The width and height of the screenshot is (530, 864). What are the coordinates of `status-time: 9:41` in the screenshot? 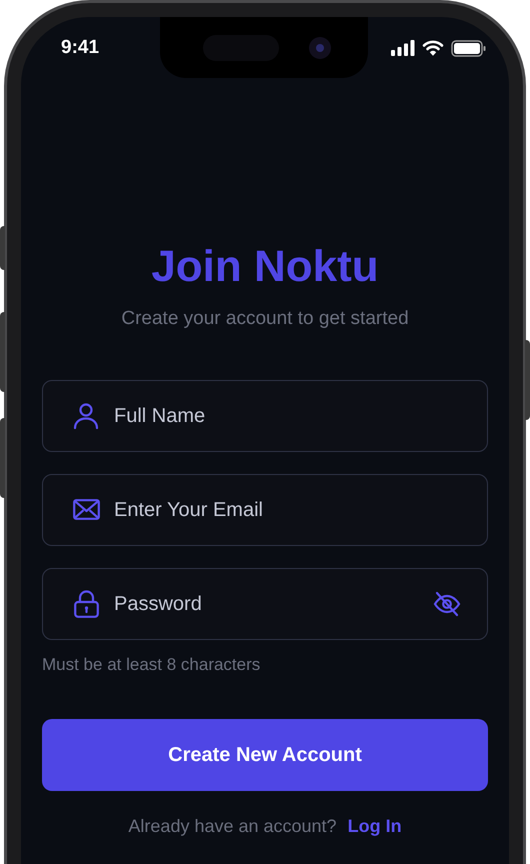 It's located at (80, 48).